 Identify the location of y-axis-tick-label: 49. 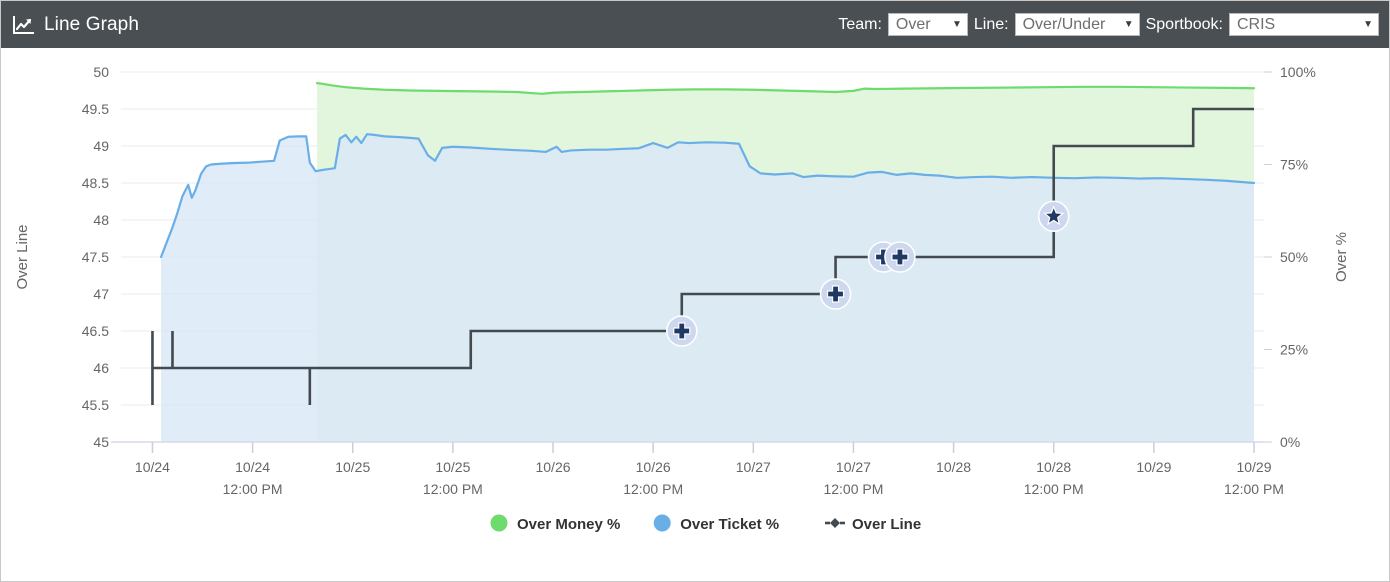
(101, 146).